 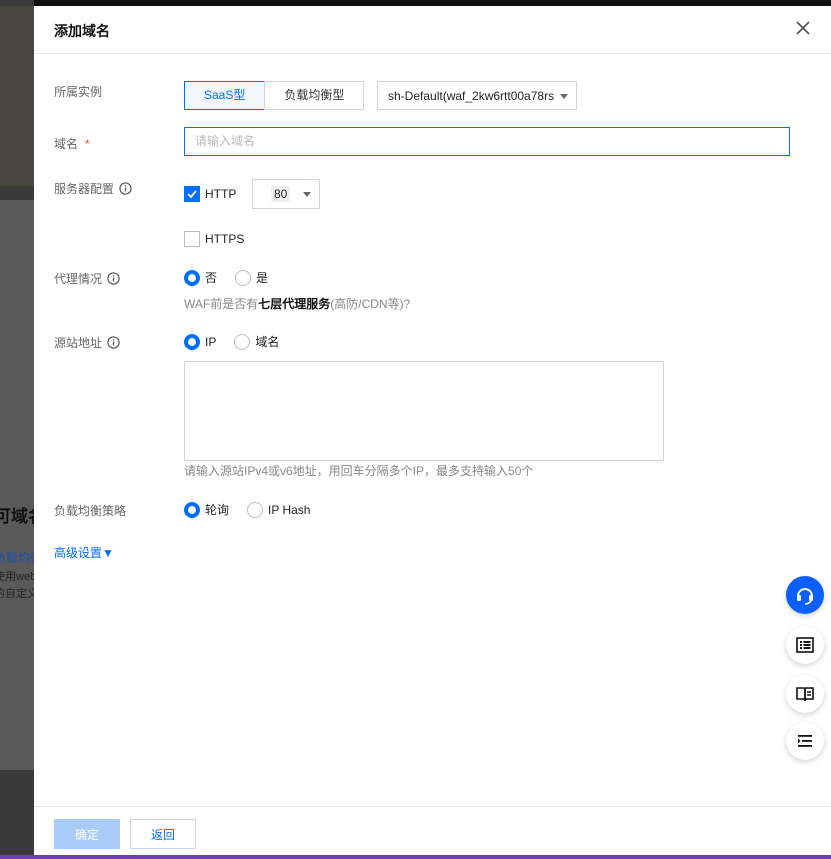 I want to click on instance-type-toggle: SaaS型 负载均衡型, so click(x=274, y=95).